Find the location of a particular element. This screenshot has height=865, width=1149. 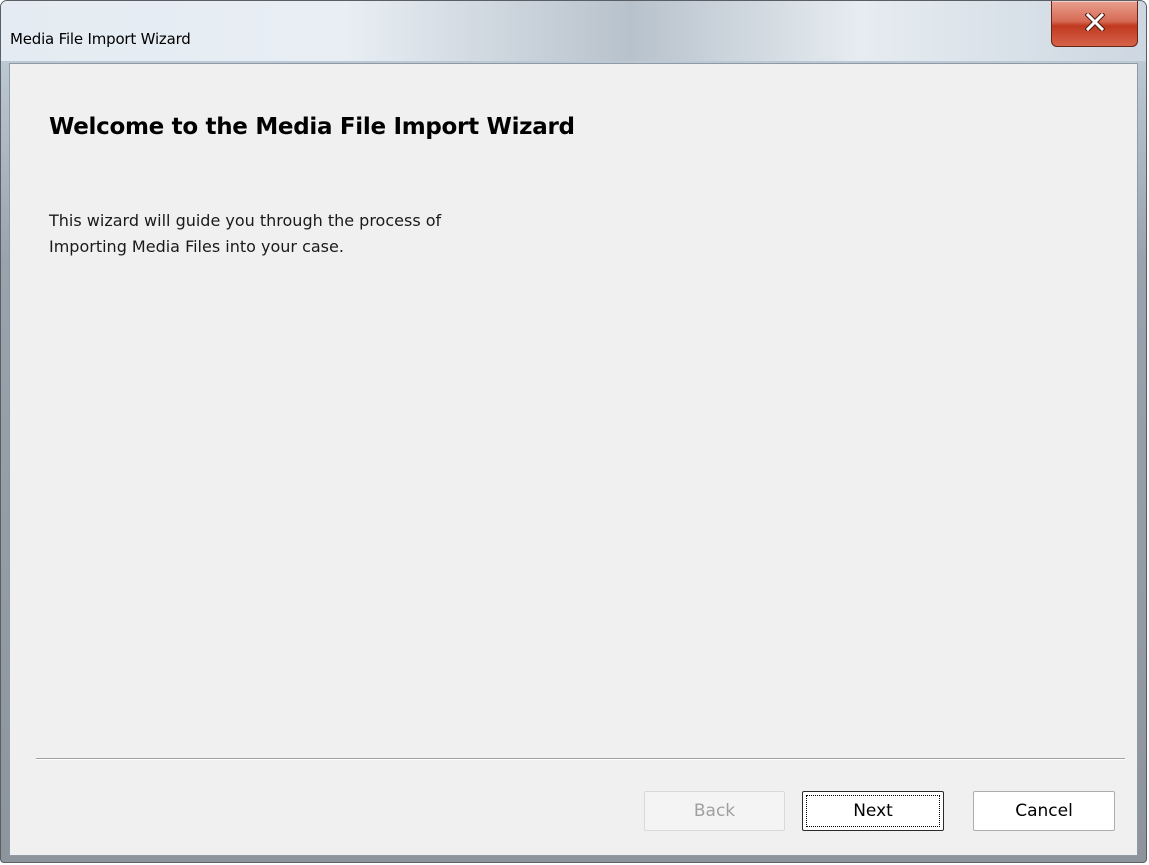

description-line-2: Importing Media Files into your case. is located at coordinates (196, 246).